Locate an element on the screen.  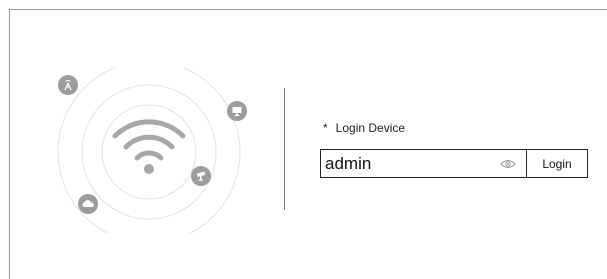
cloud-icon is located at coordinates (88, 204).